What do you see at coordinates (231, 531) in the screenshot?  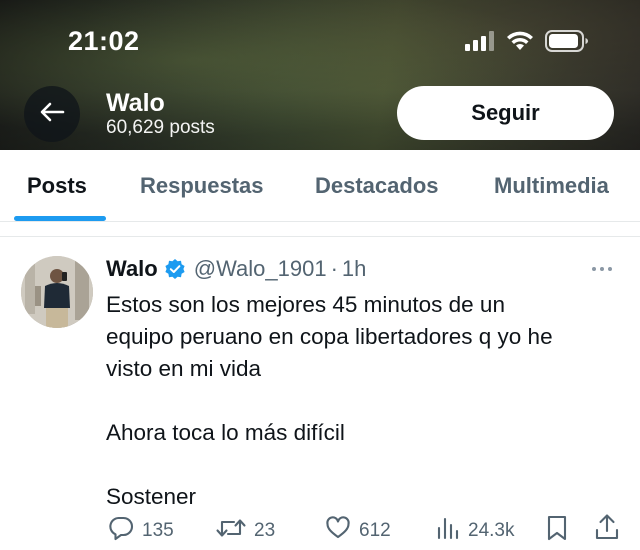 I see `repost-icon` at bounding box center [231, 531].